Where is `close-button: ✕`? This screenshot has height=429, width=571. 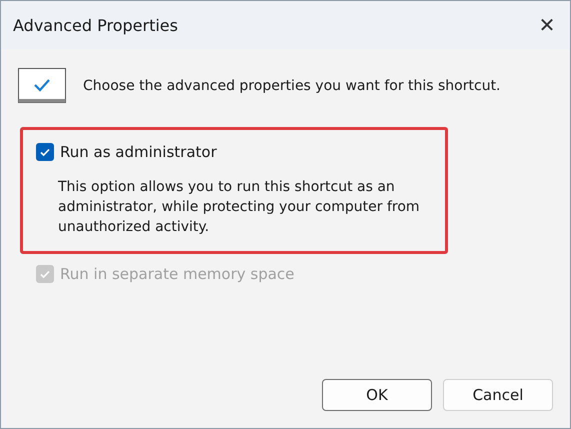 close-button: ✕ is located at coordinates (547, 25).